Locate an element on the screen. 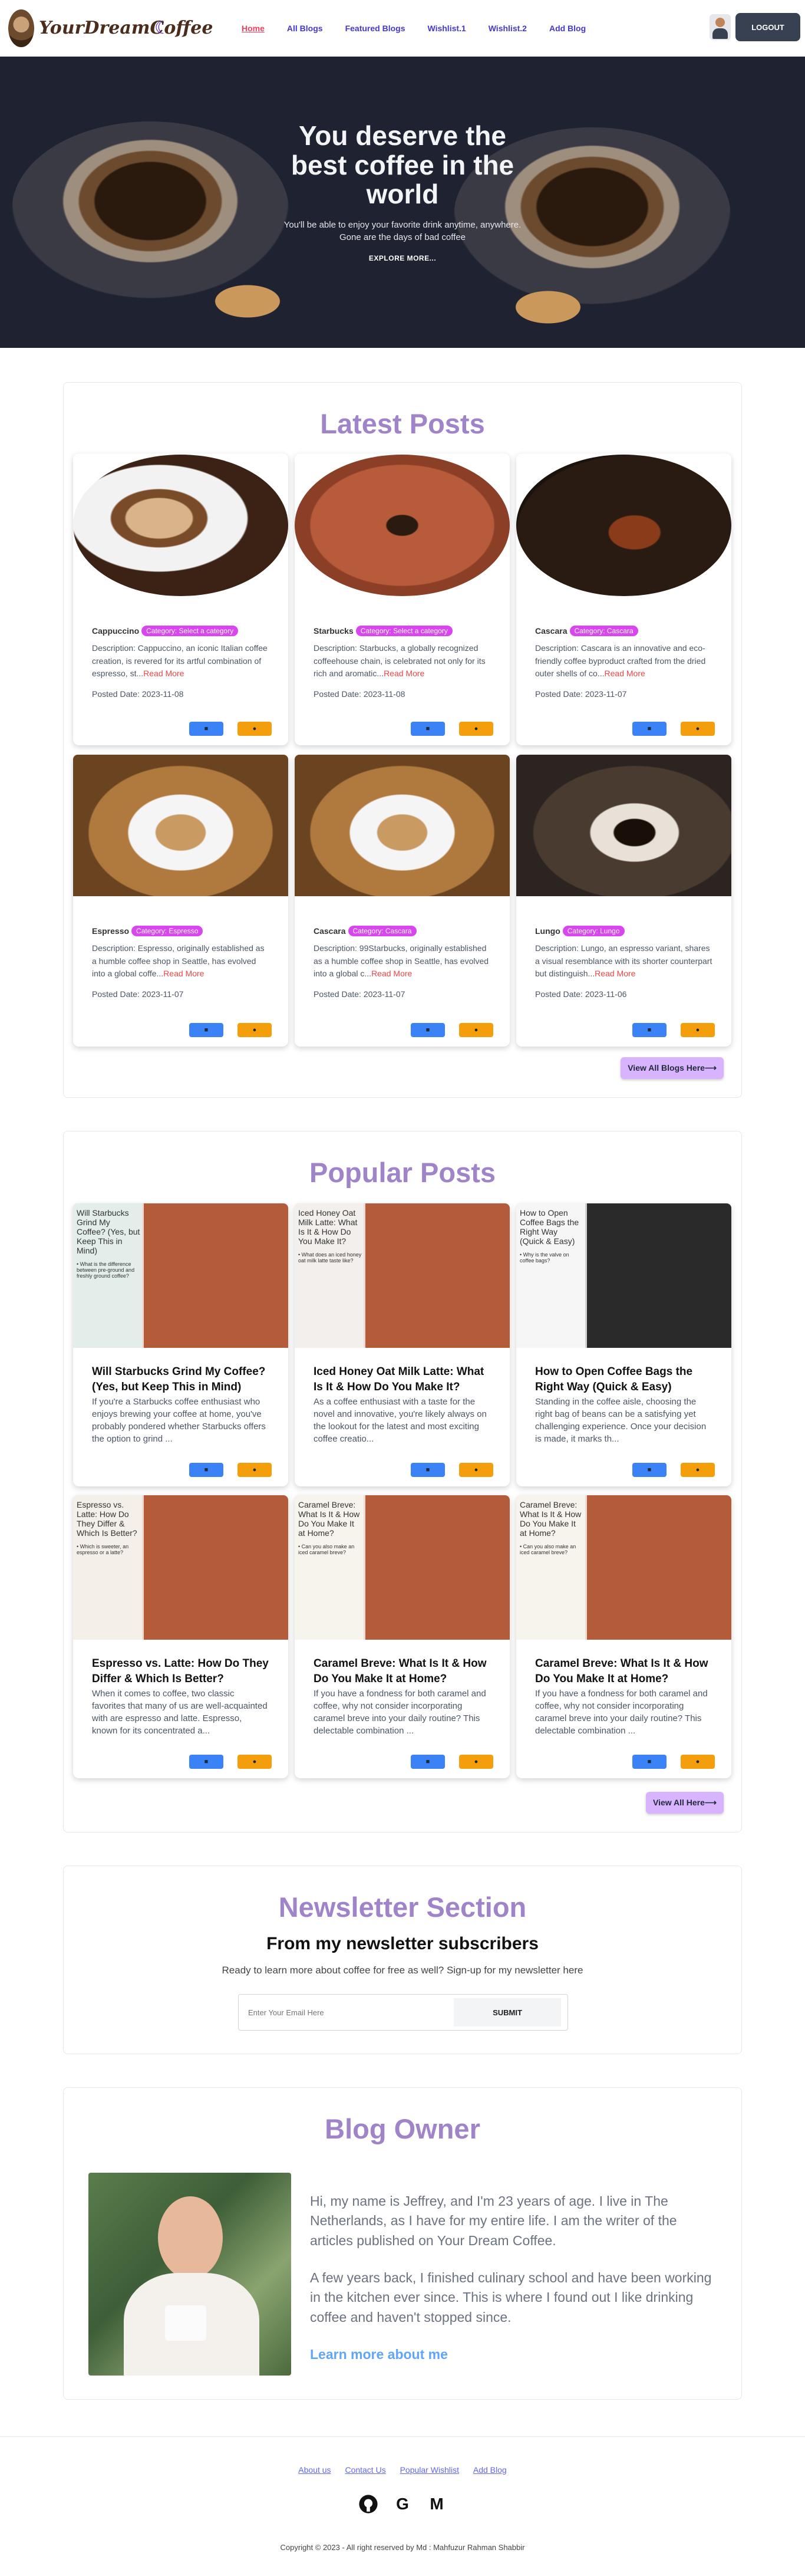 The image size is (805, 2576). learn-more-link: Learn more about me is located at coordinates (379, 2354).